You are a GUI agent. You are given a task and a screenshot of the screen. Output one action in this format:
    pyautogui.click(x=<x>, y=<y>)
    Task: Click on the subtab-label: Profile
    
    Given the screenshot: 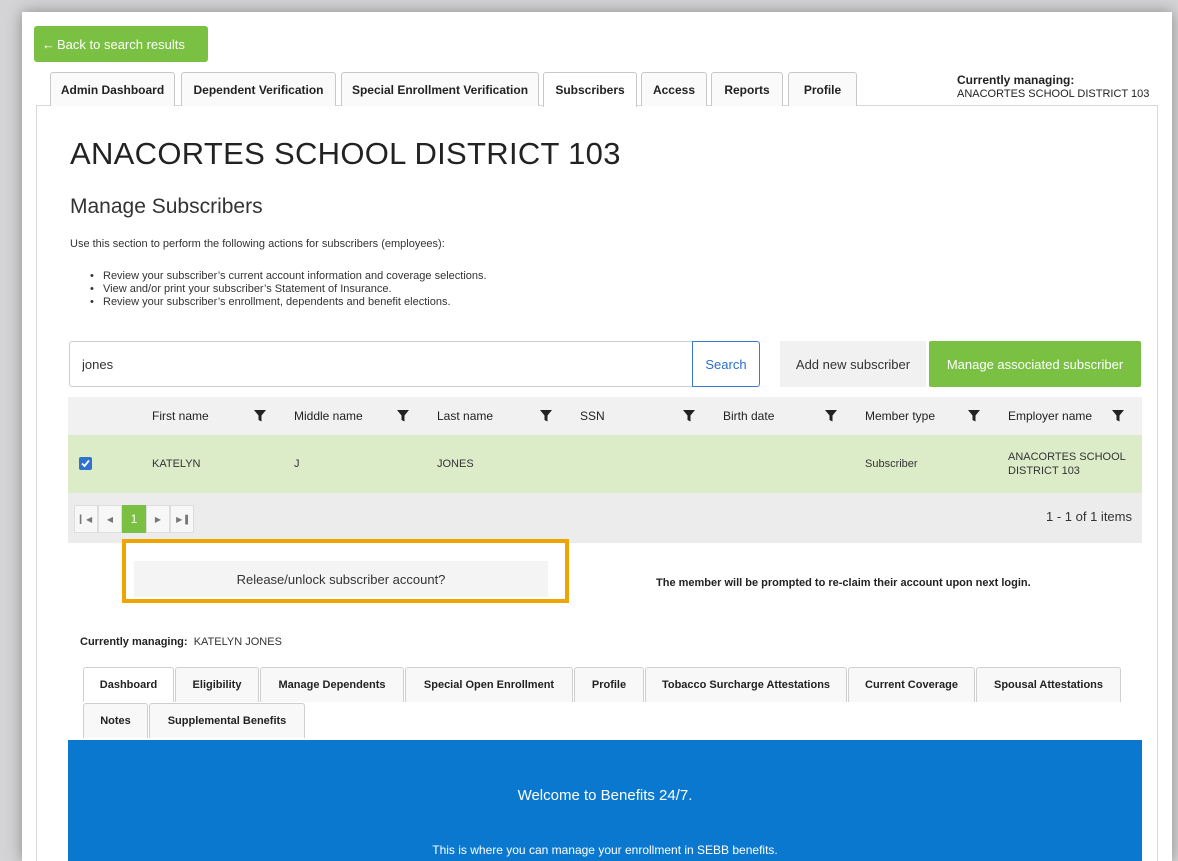 What is the action you would take?
    pyautogui.click(x=609, y=685)
    